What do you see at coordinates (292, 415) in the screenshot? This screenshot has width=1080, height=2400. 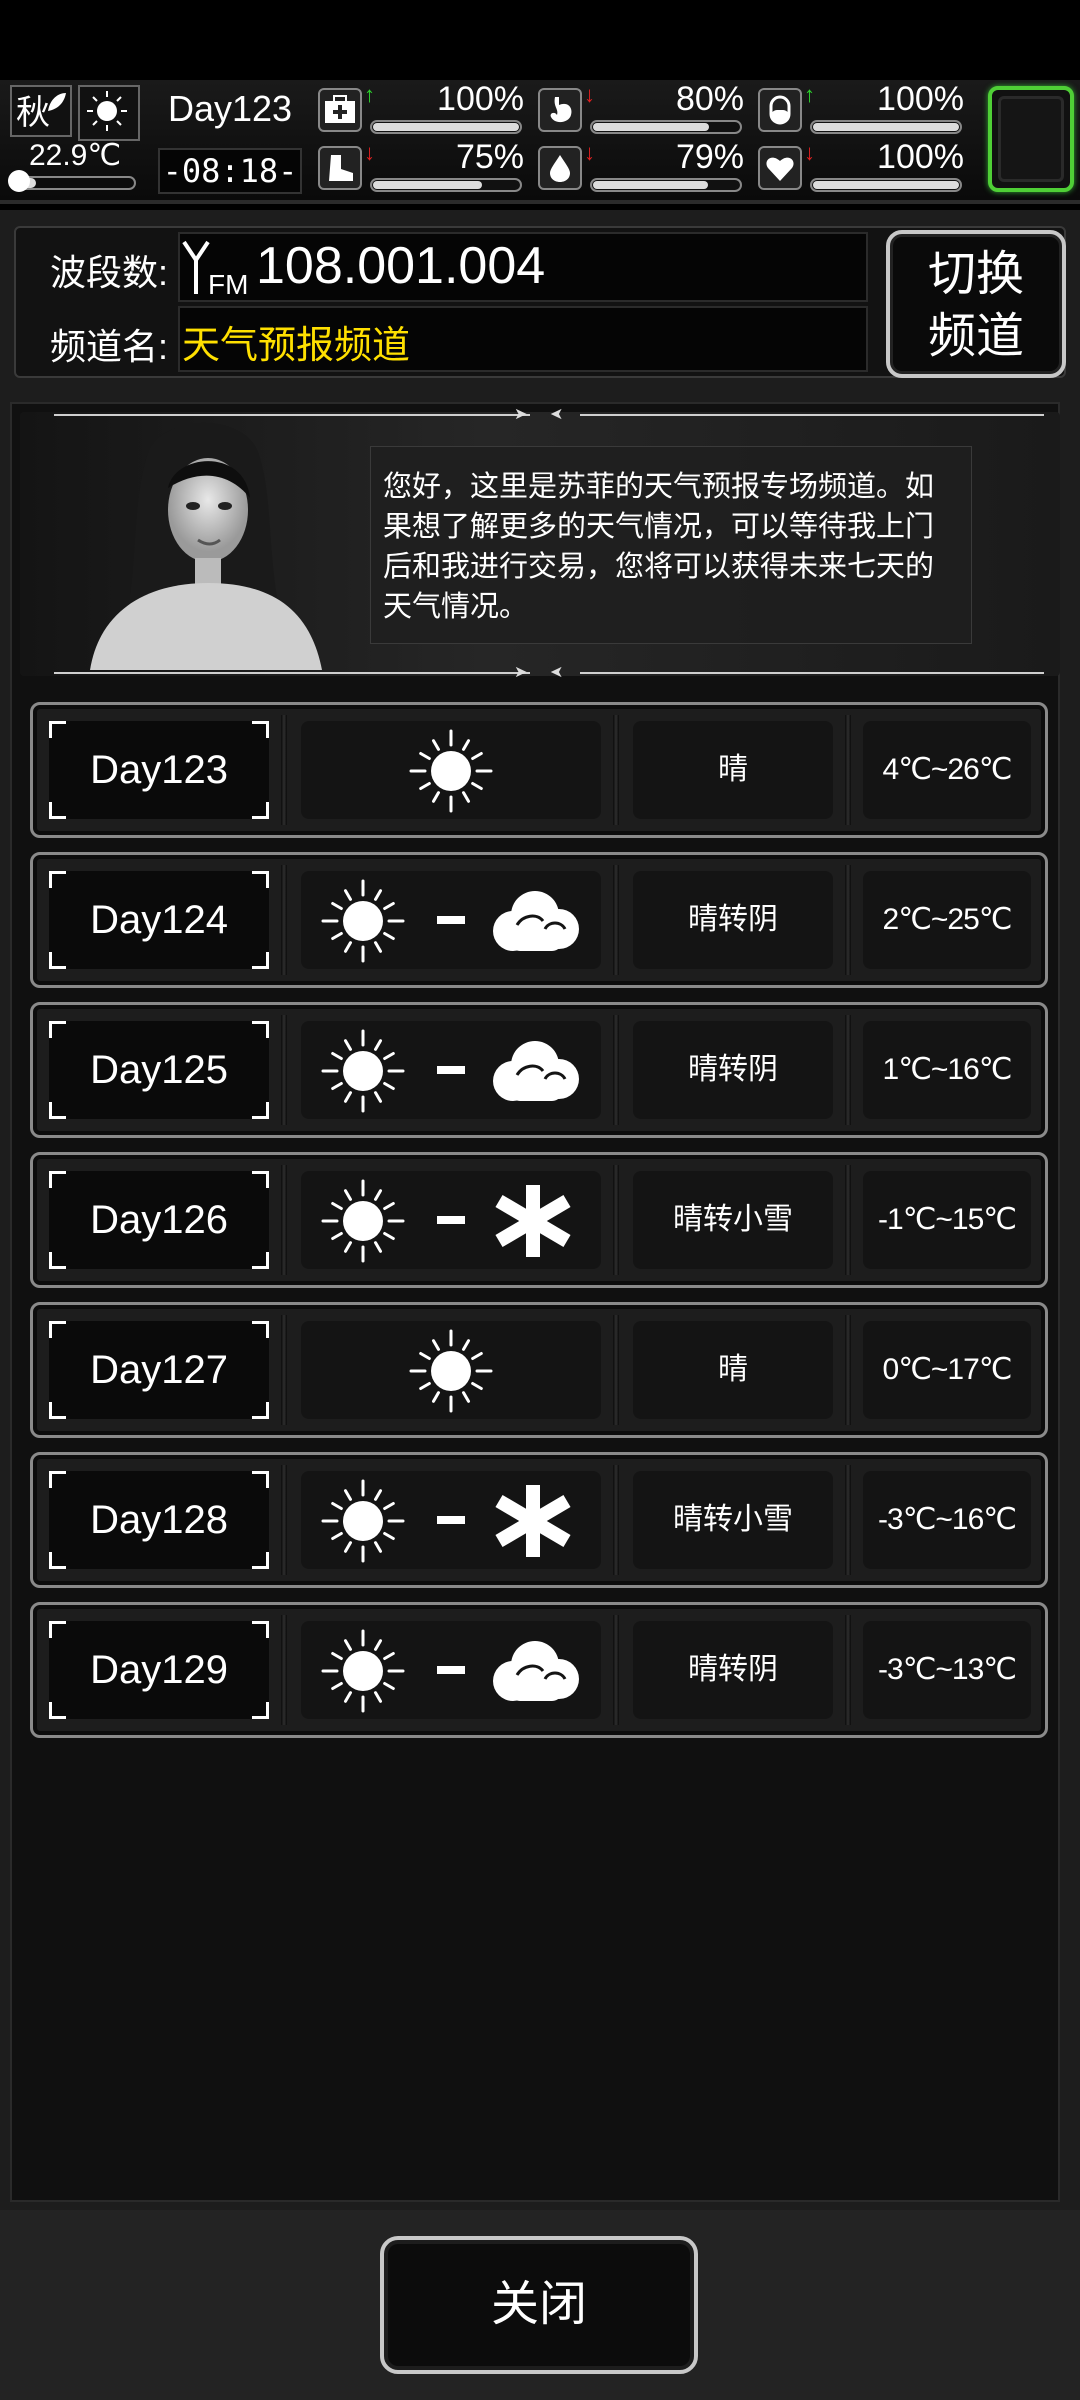 I see `top-divider-left` at bounding box center [292, 415].